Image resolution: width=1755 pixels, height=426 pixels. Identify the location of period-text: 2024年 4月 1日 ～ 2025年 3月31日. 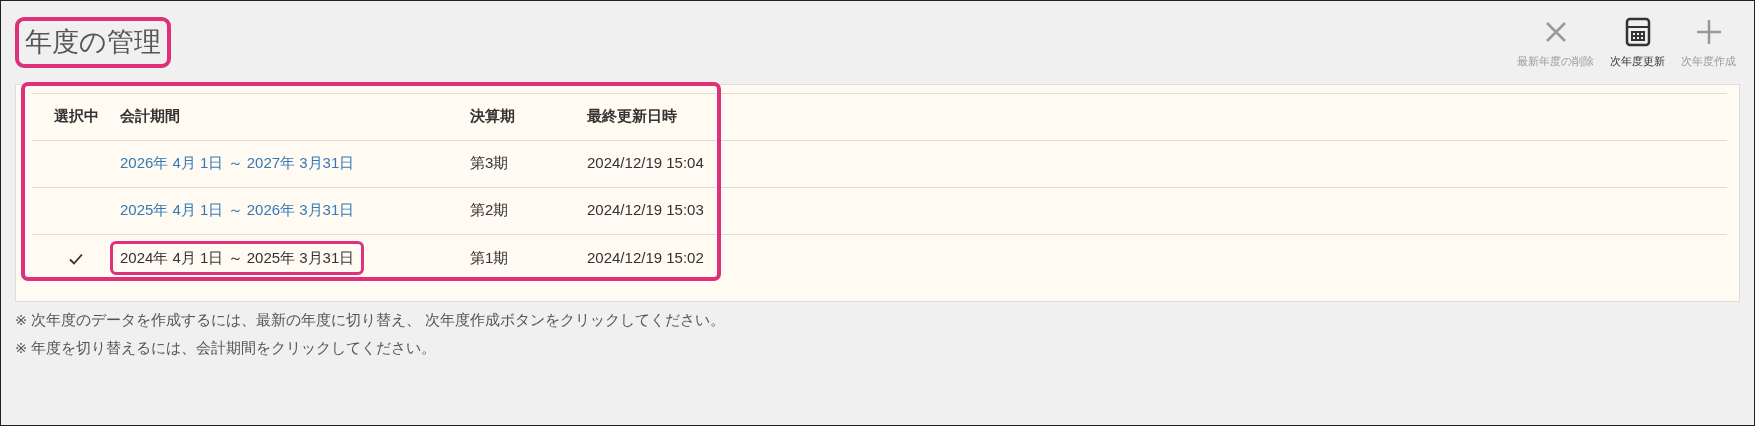
(237, 257).